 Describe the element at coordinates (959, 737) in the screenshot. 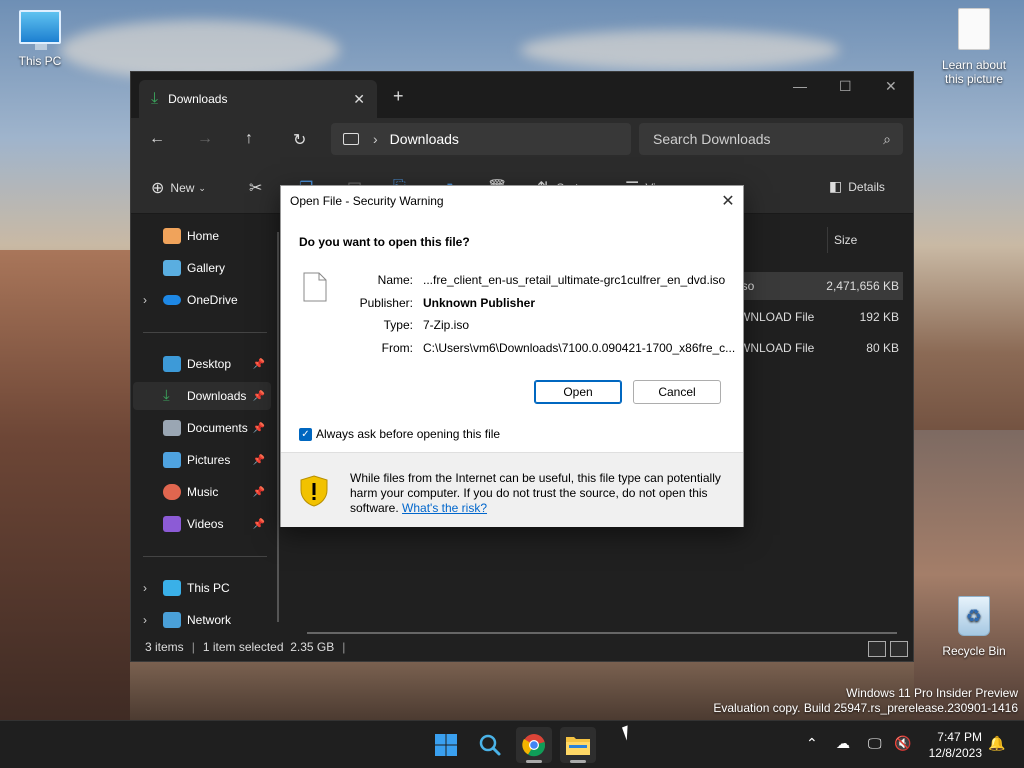

I see `clock-time: 7:47 PM` at that location.